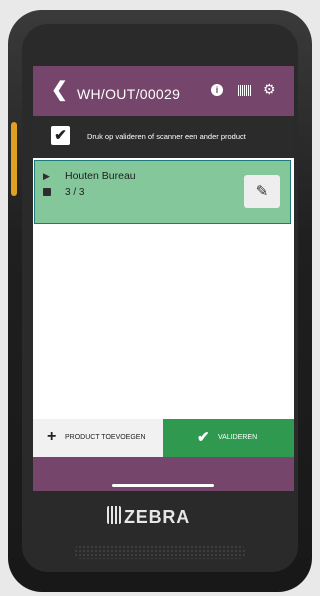  Describe the element at coordinates (75, 192) in the screenshot. I see `product-quantity: 3 / 3` at that location.